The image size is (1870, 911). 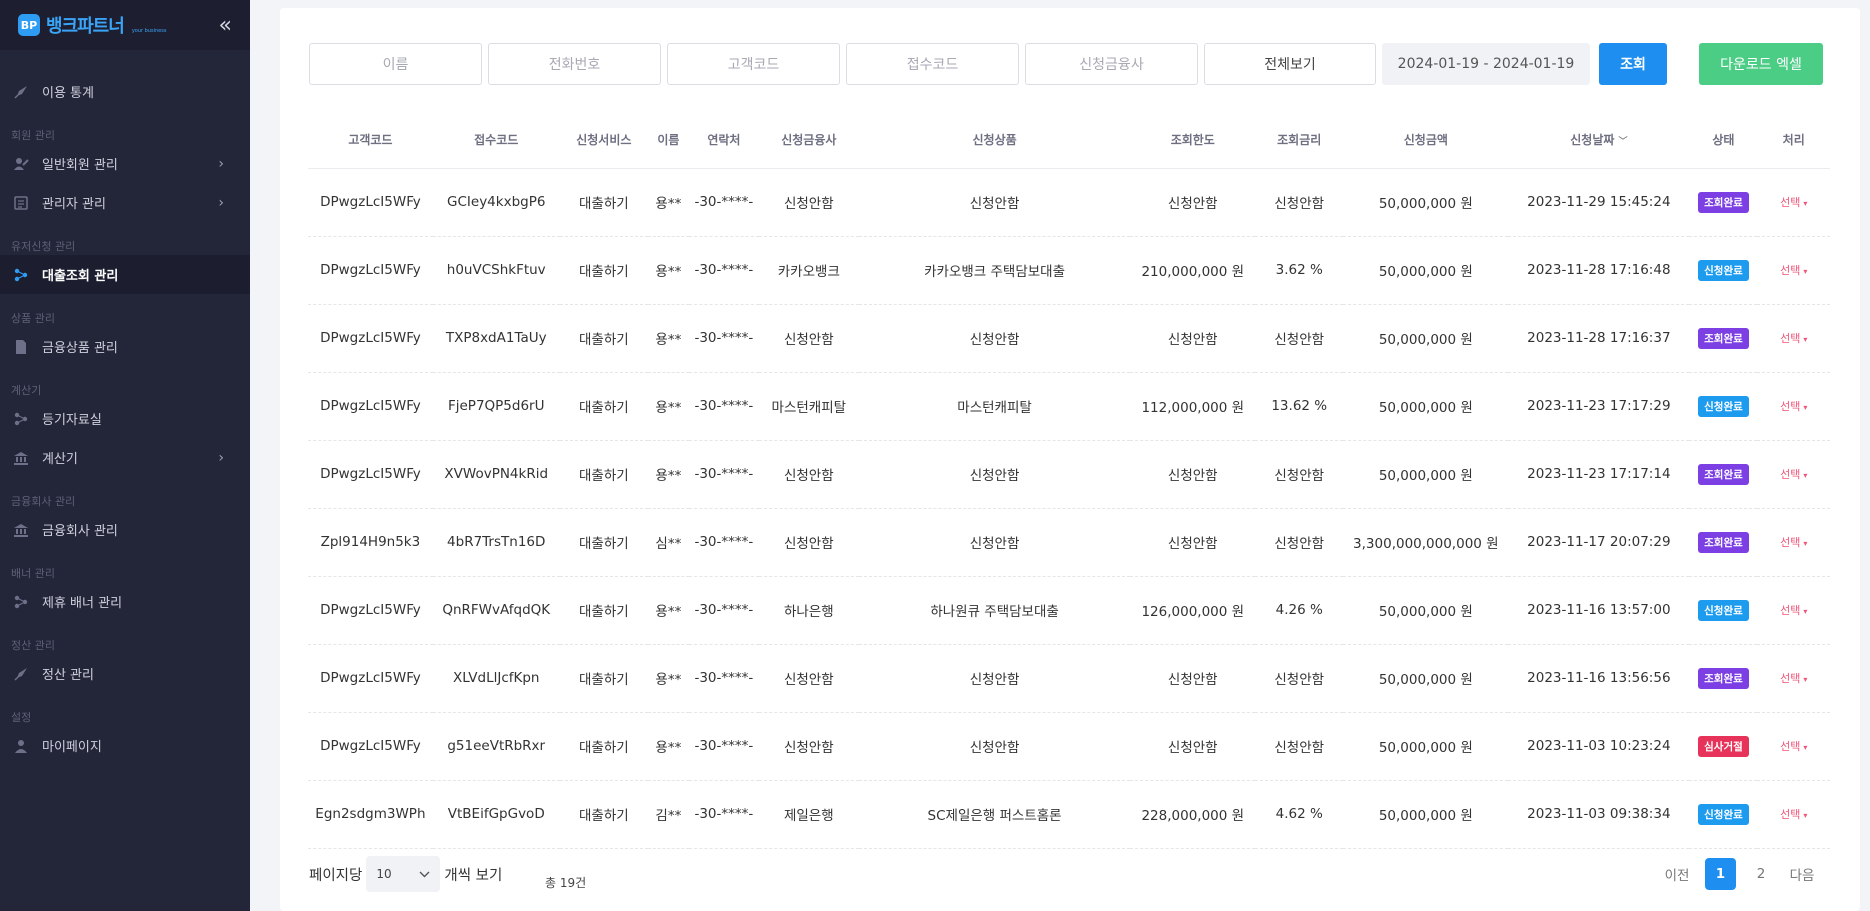 I want to click on column-header-label: 신청날짜, so click(x=1592, y=140).